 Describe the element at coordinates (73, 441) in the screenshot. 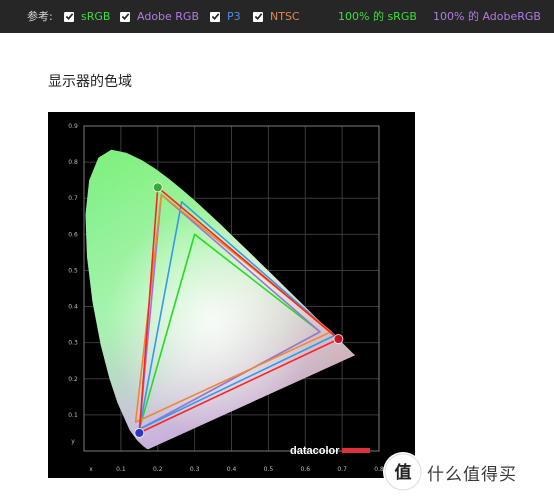

I see `y-axis-label: y` at that location.